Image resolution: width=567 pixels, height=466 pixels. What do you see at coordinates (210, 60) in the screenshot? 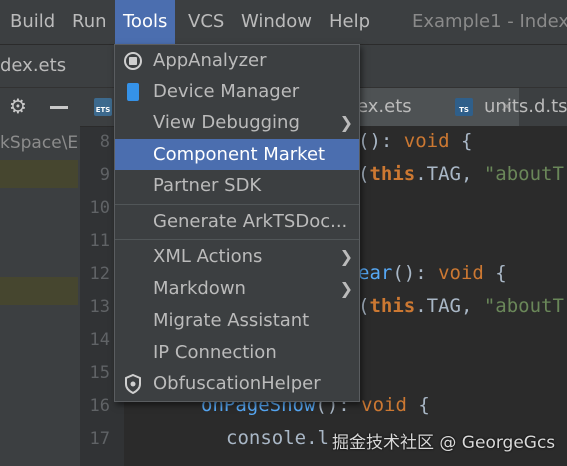
I see `menu-item-label: AppAnalyzer` at bounding box center [210, 60].